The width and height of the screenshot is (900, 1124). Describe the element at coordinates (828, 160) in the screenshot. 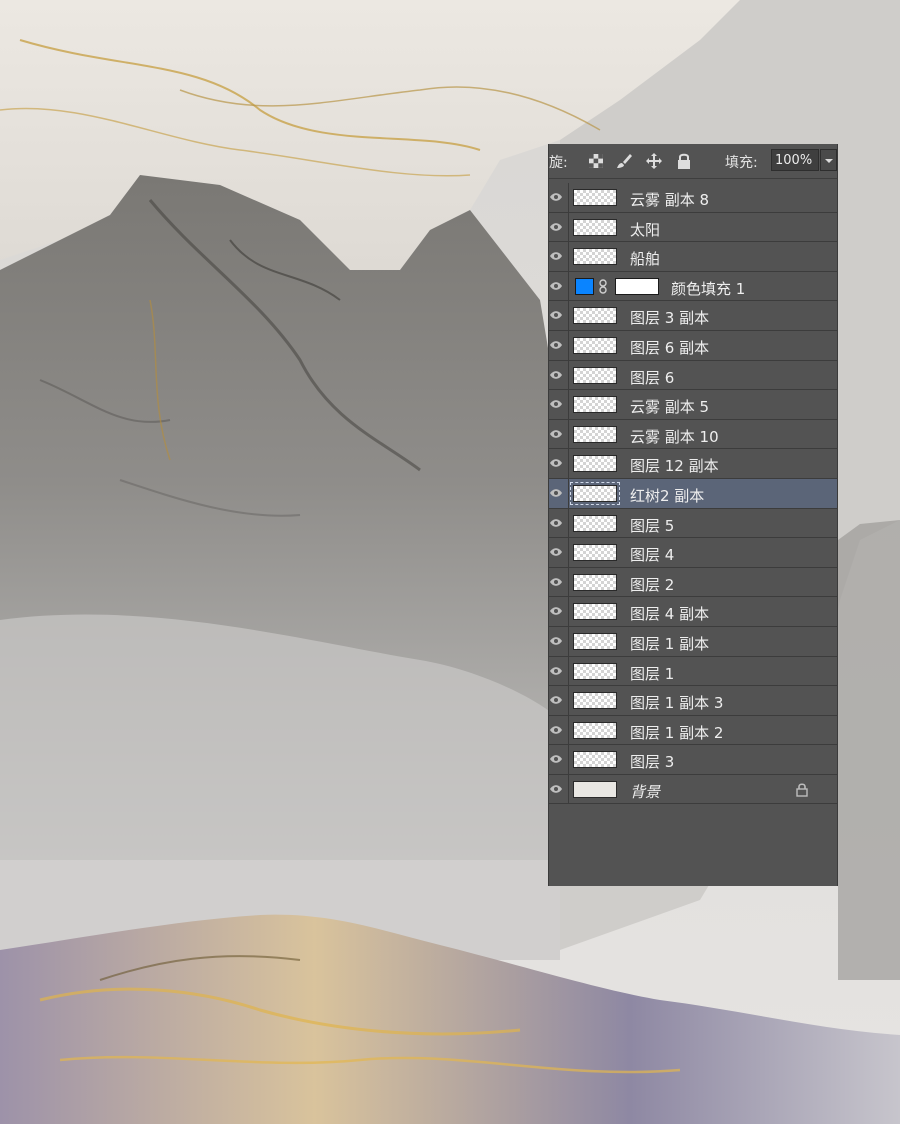

I see `fill-opacity-dropdown` at that location.